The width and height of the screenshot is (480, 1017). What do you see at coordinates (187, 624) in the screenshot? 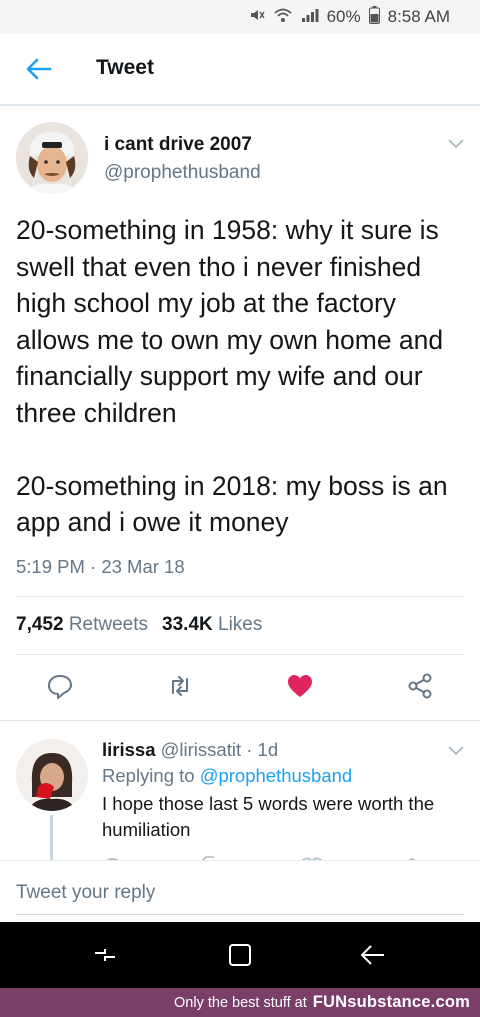
I see `likes-count: 33.4K` at bounding box center [187, 624].